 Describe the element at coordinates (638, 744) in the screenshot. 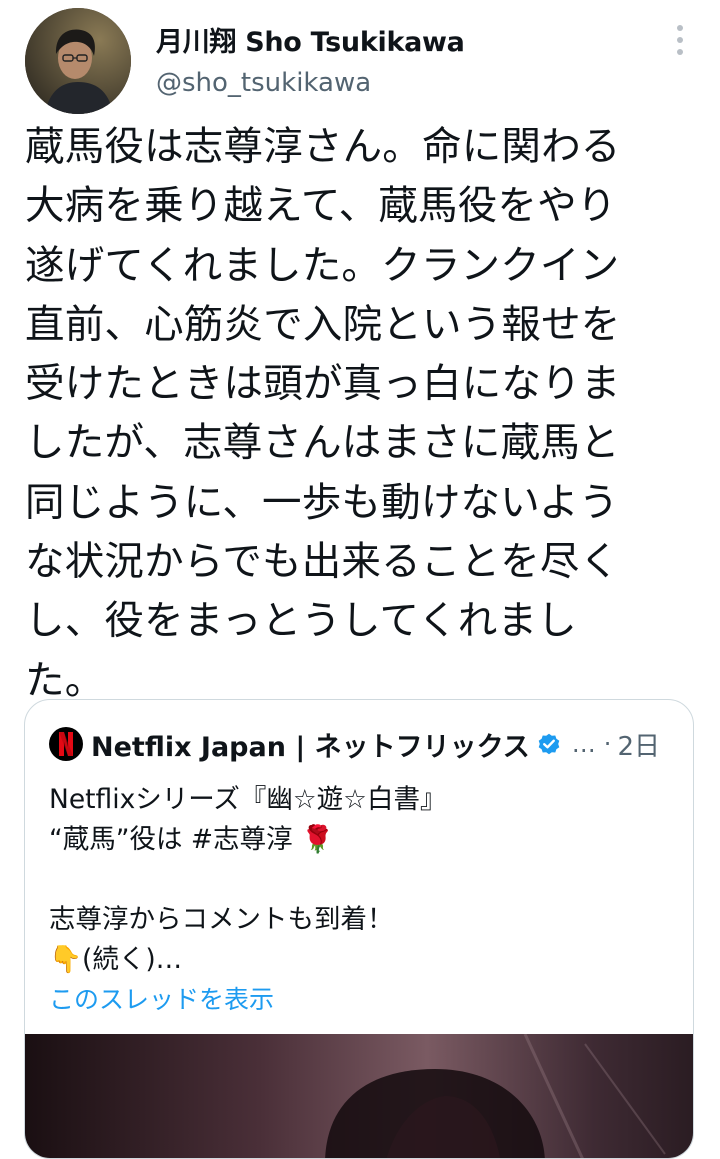

I see `quoted-timestamp: 2日` at that location.